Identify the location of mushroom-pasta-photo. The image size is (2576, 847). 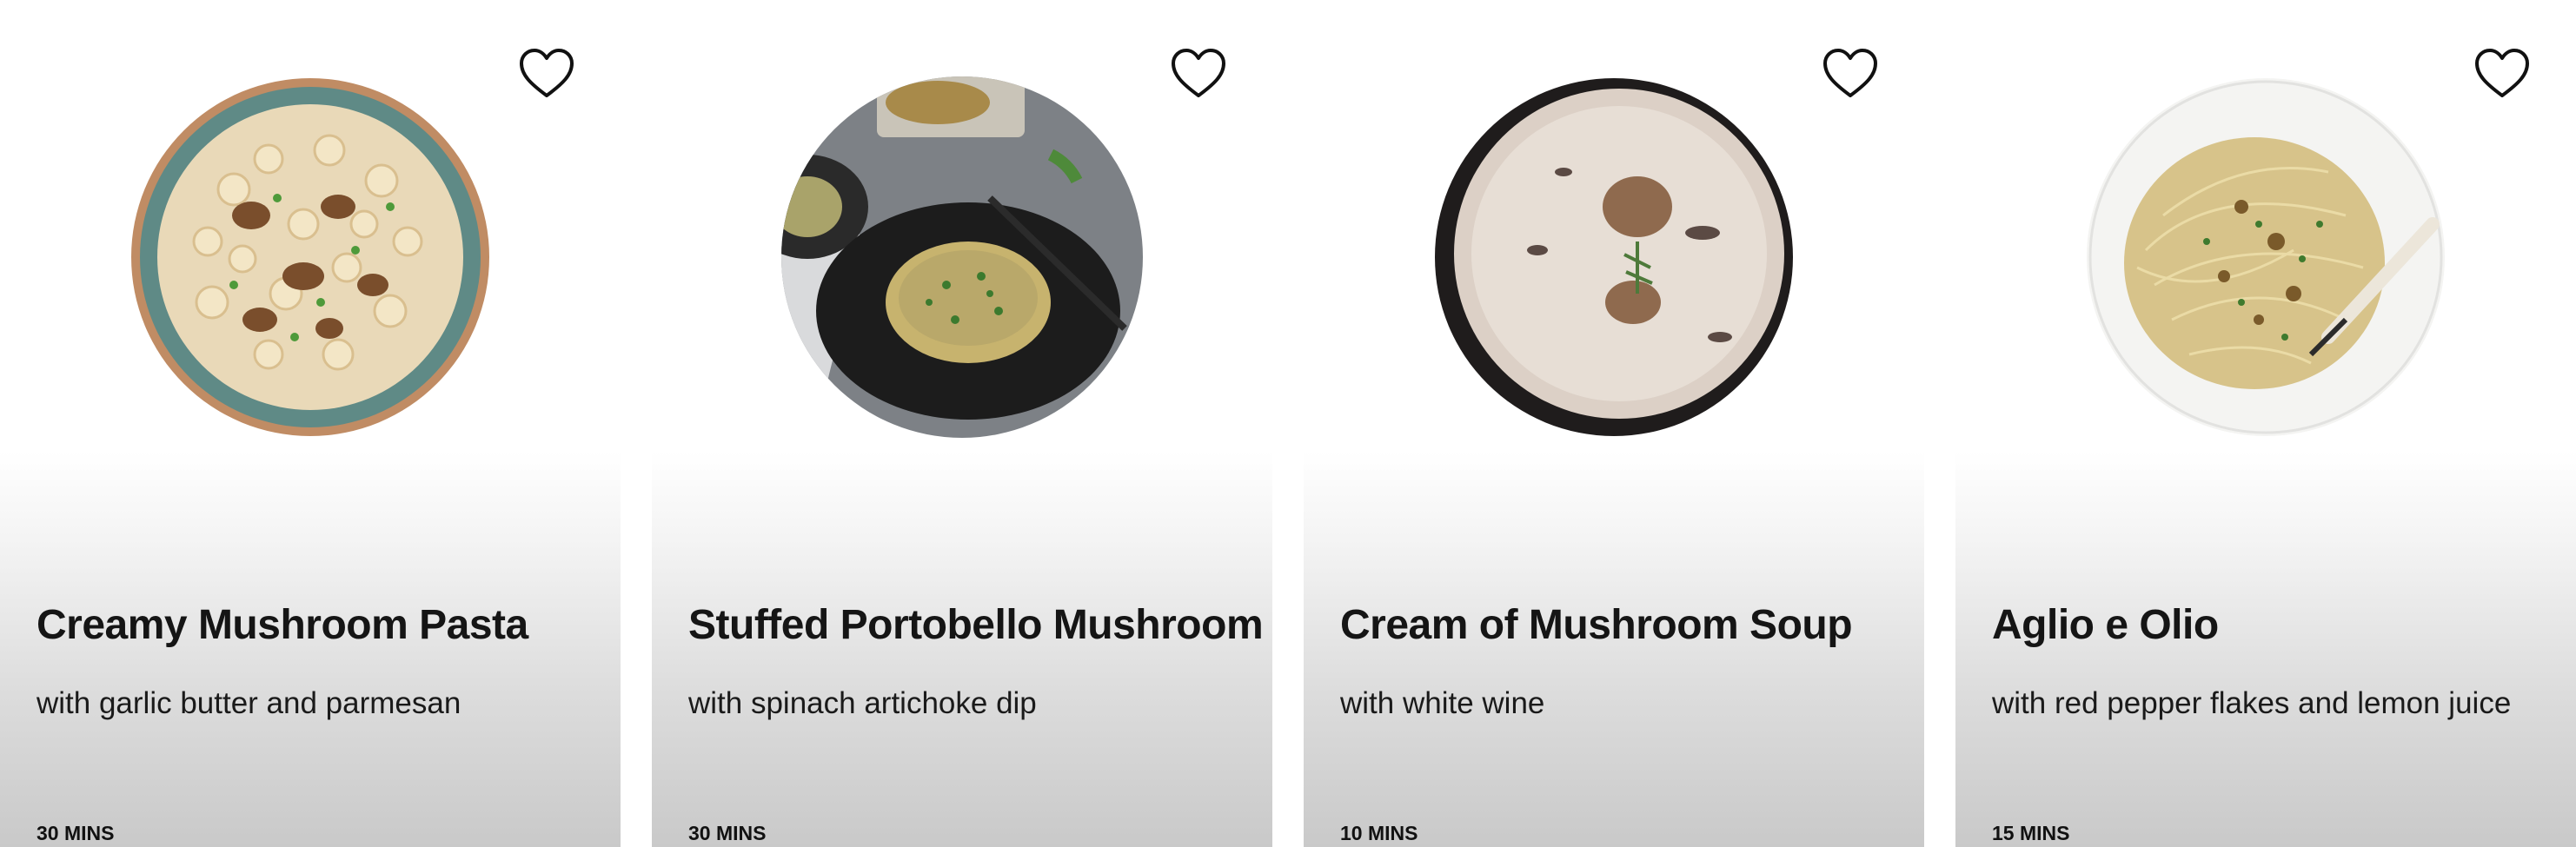
(310, 257).